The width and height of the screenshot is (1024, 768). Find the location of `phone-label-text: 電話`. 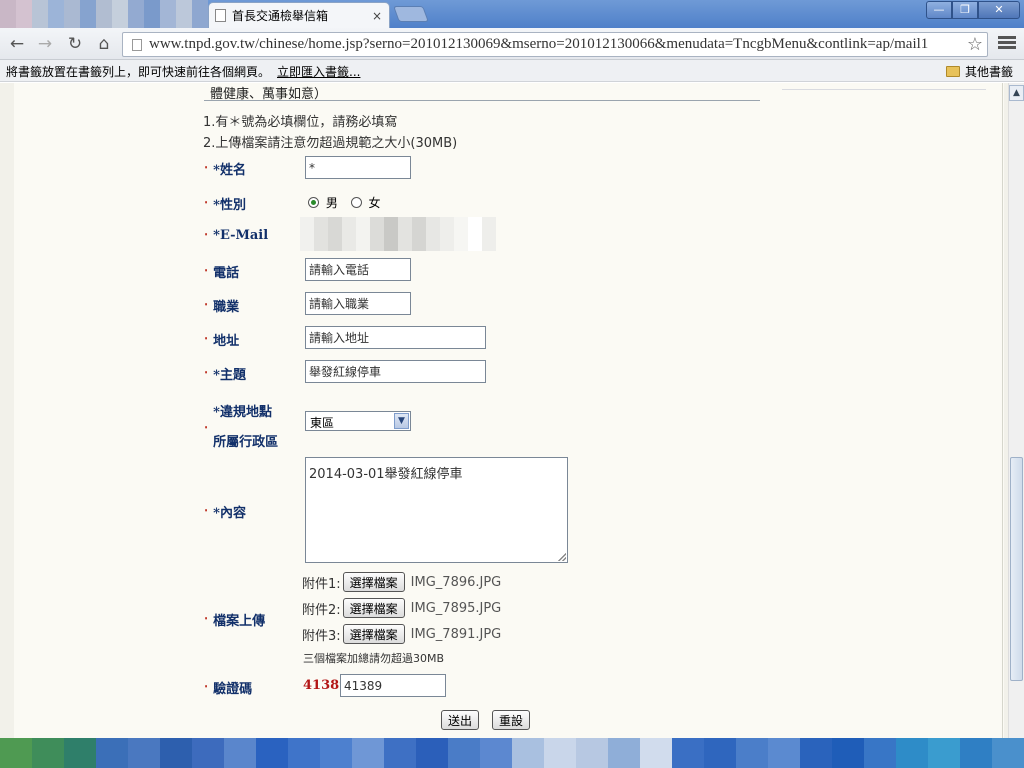

phone-label-text: 電話 is located at coordinates (226, 273).